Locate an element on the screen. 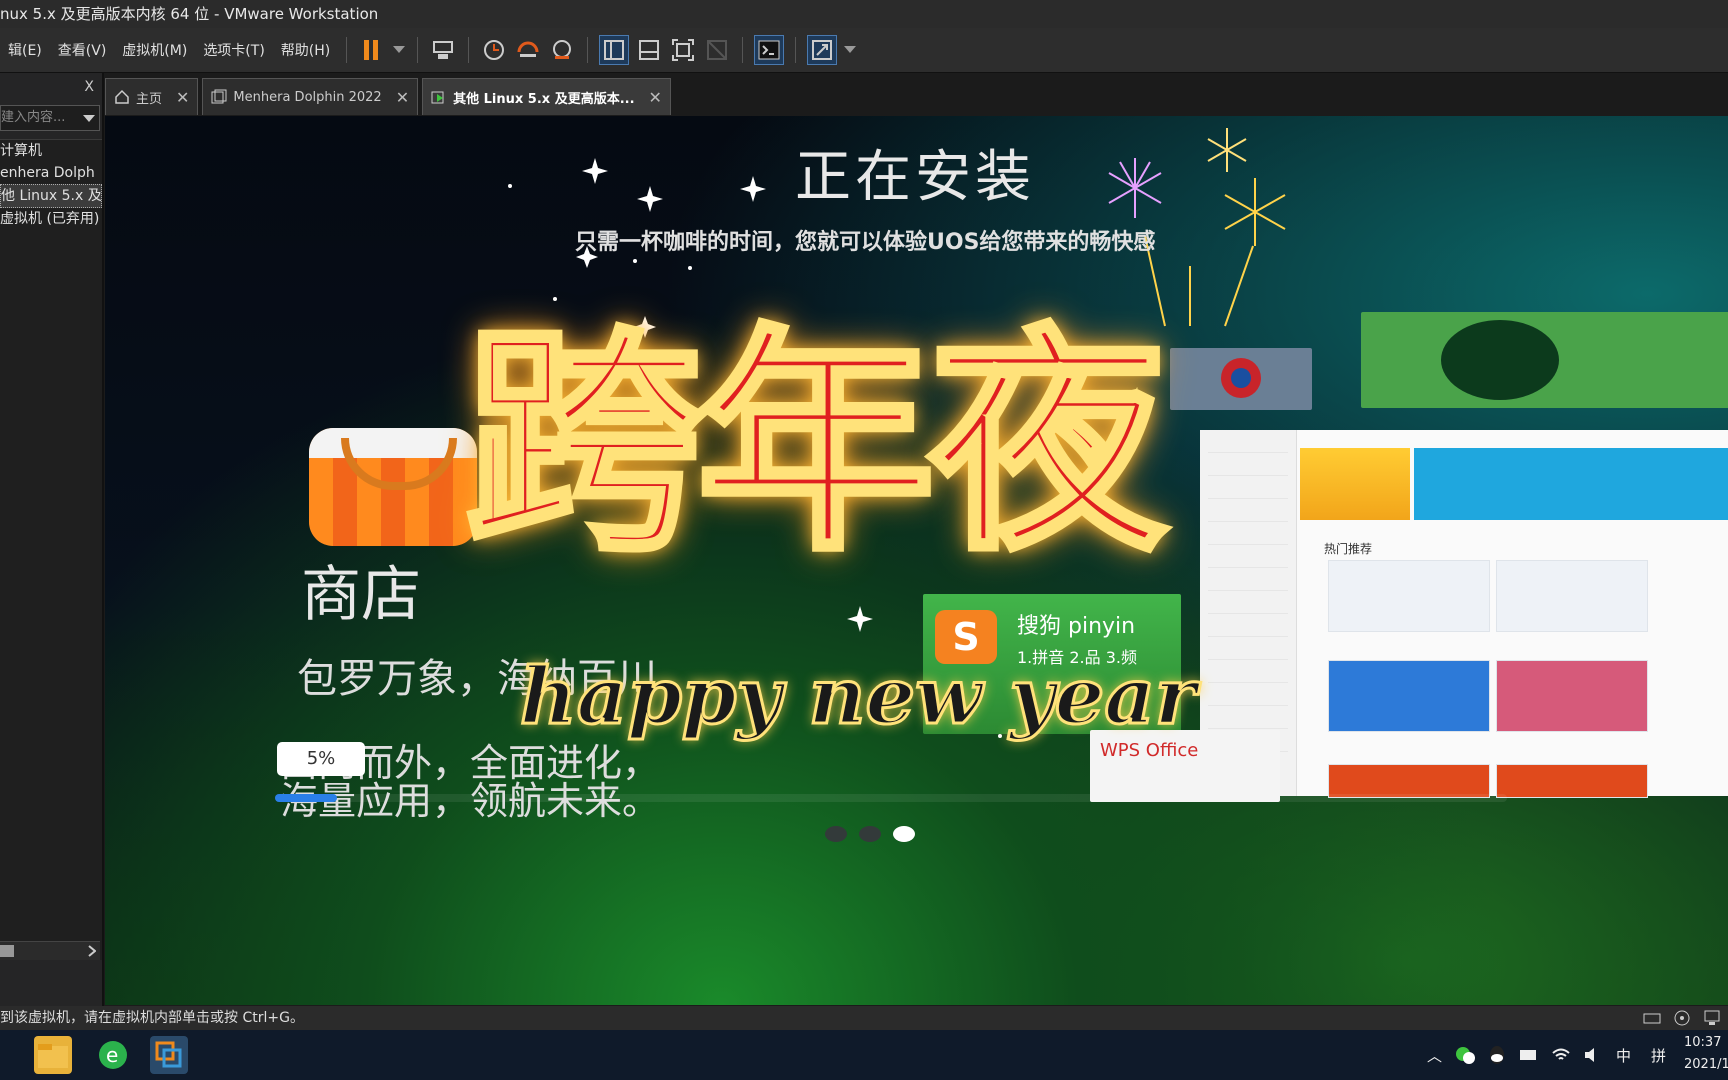 Image resolution: width=1728 pixels, height=1080 pixels. happy-new-year-text: happy new year is located at coordinates (857, 697).